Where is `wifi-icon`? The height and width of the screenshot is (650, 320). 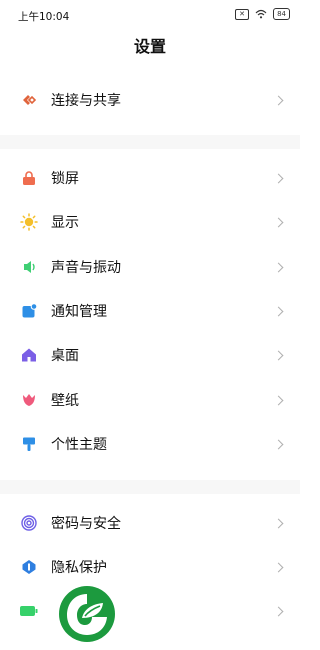
wifi-icon is located at coordinates (261, 14).